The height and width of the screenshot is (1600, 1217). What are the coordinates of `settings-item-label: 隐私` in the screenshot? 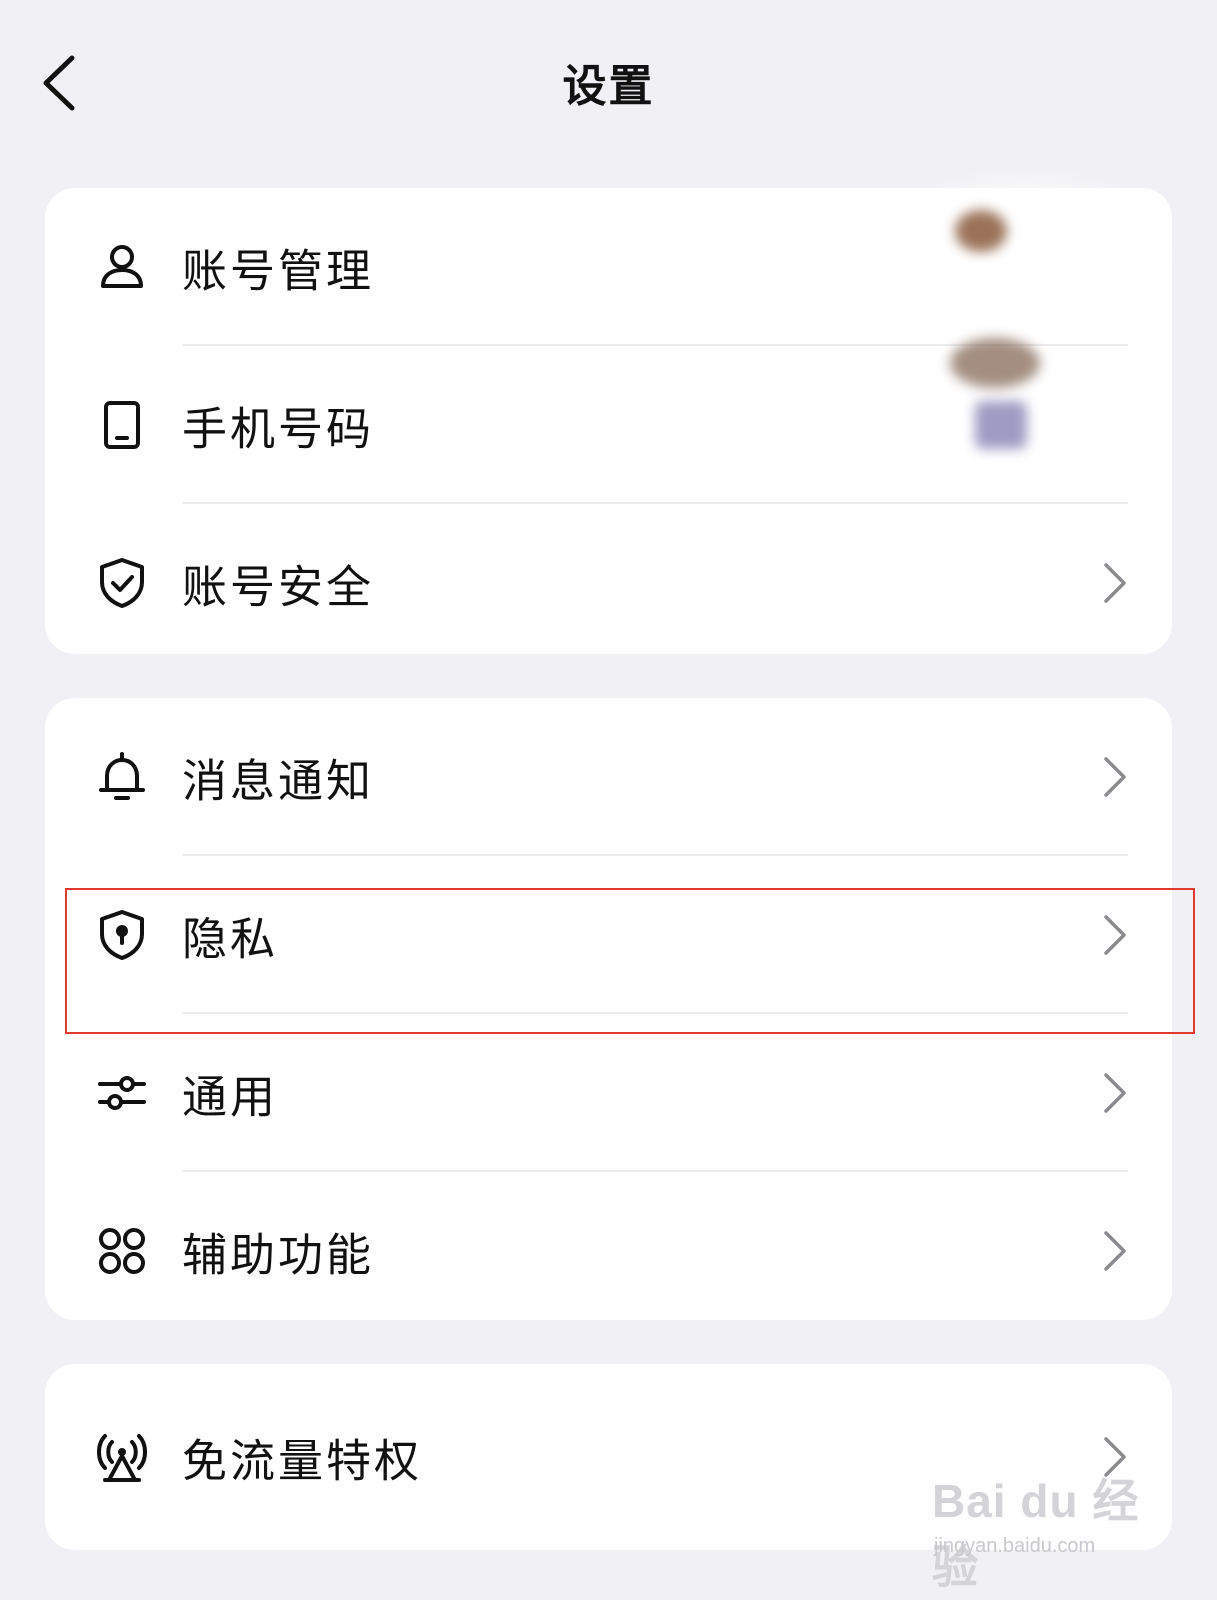 It's located at (230, 939).